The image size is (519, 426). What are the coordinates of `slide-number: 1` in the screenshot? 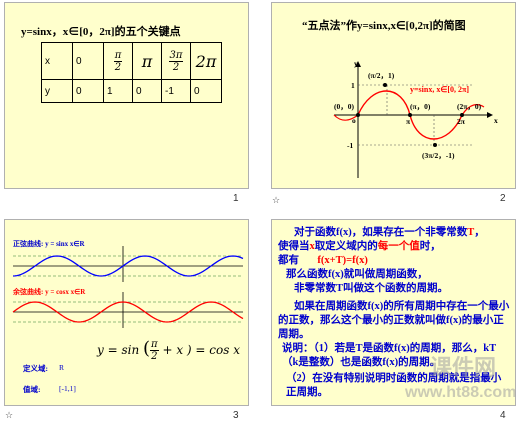 It's located at (236, 198).